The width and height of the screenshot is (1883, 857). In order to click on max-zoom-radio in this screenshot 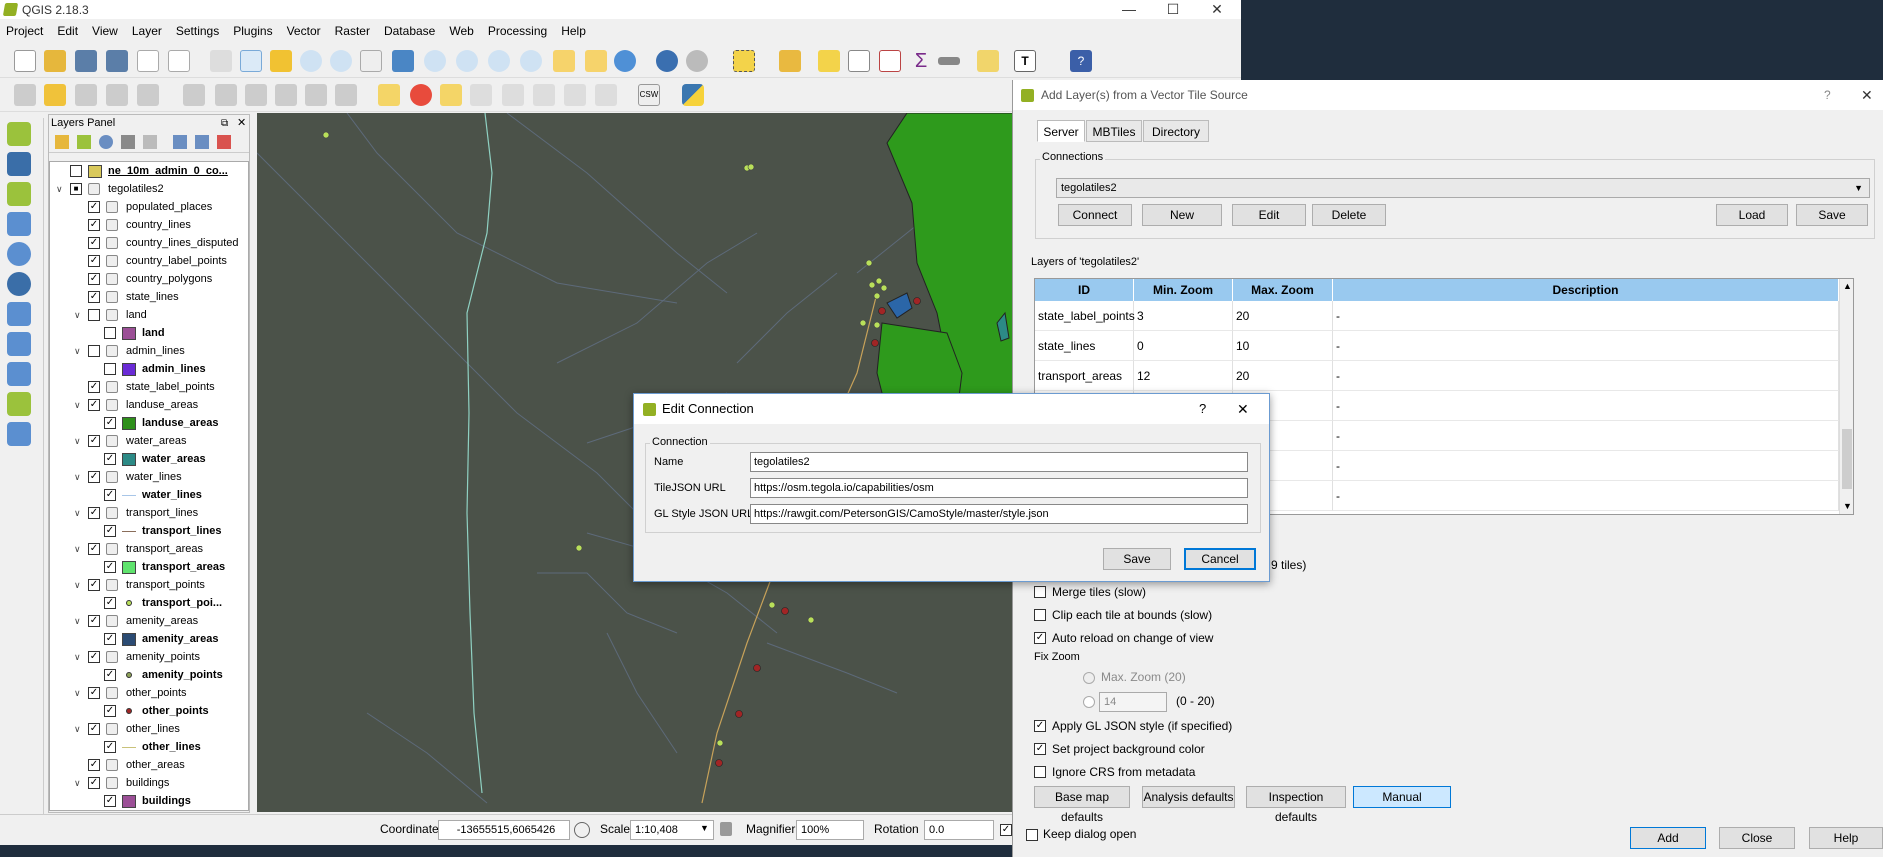, I will do `click(1089, 678)`.